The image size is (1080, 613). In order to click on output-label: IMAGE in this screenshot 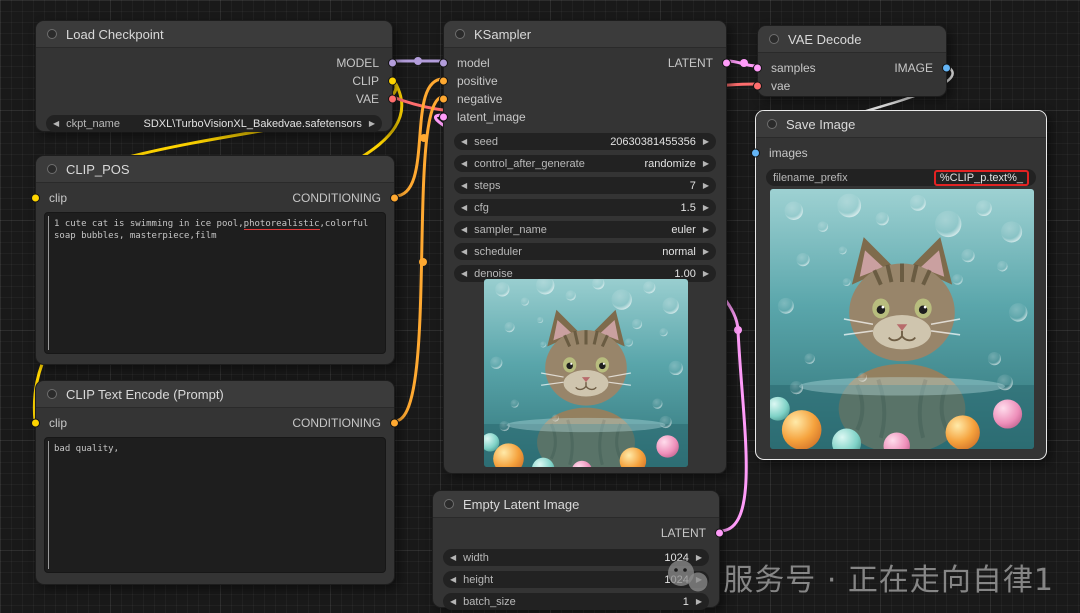, I will do `click(913, 68)`.